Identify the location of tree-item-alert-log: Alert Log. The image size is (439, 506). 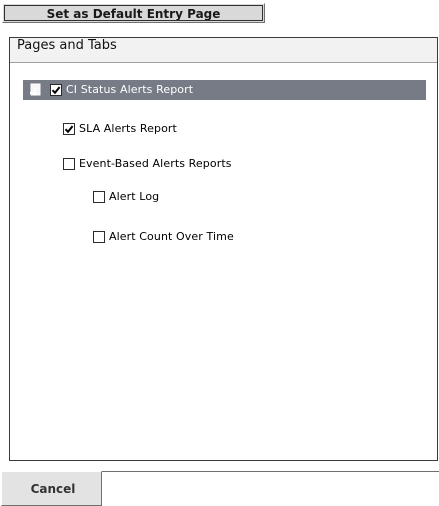
(126, 197).